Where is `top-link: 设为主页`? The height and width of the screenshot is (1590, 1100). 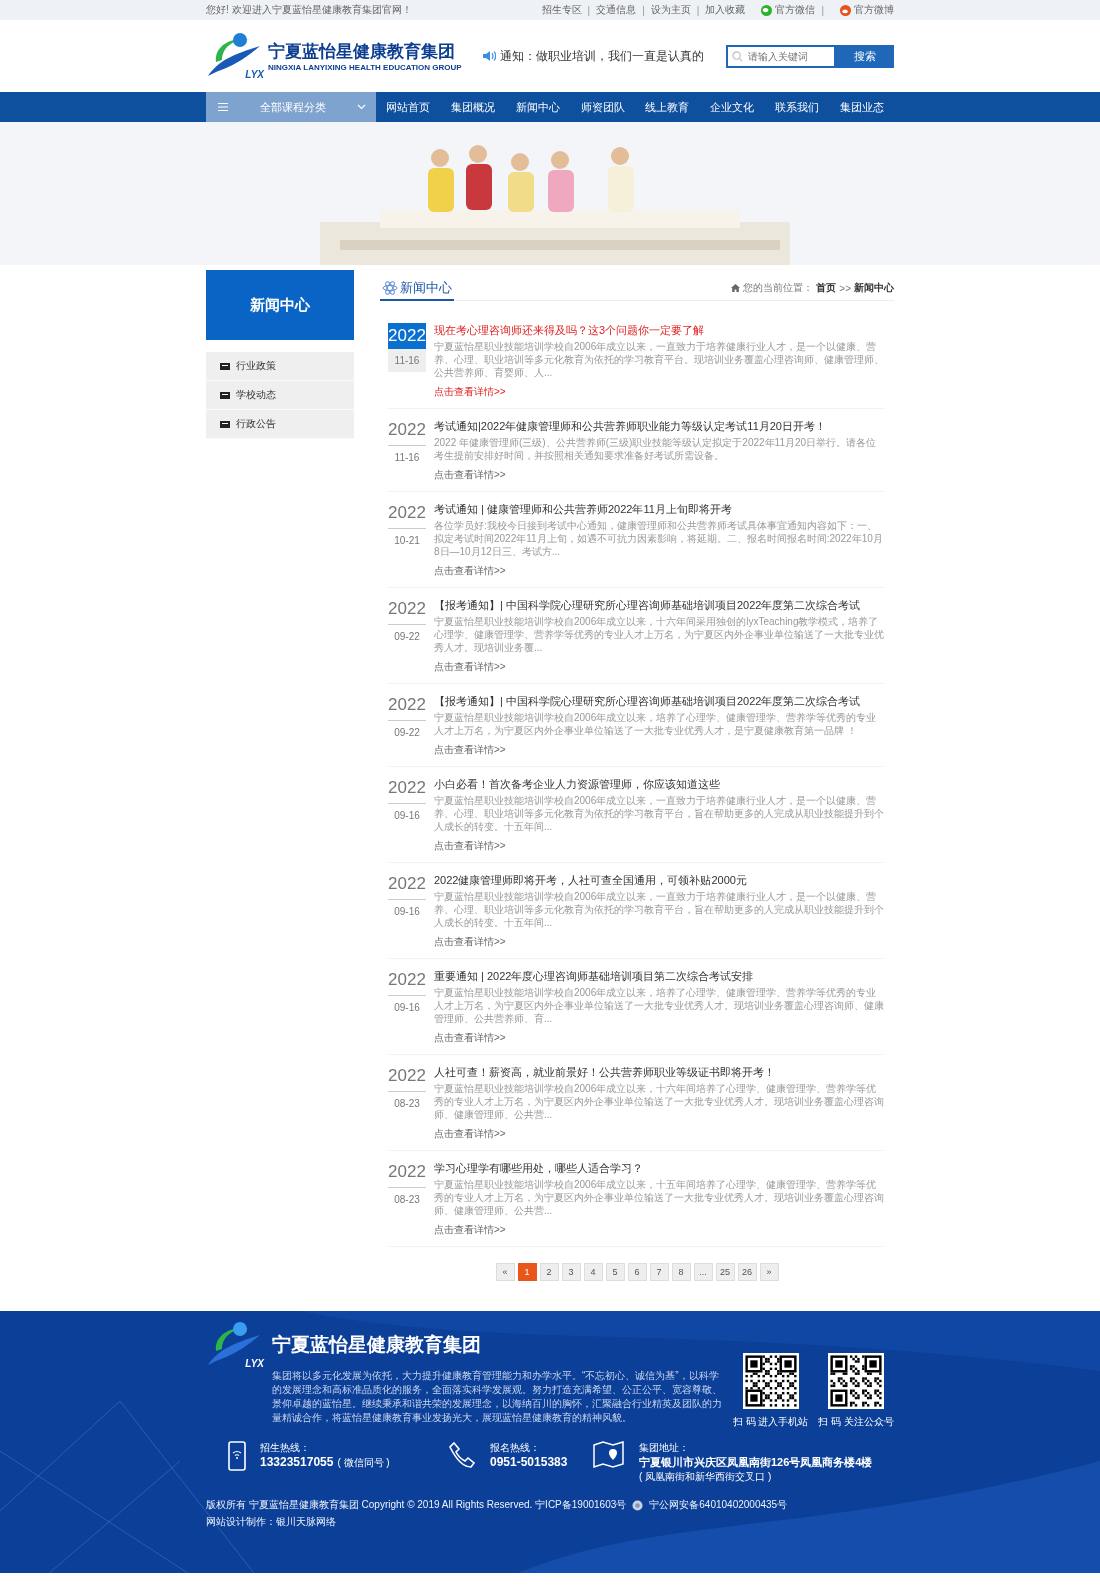
top-link: 设为主页 is located at coordinates (670, 10).